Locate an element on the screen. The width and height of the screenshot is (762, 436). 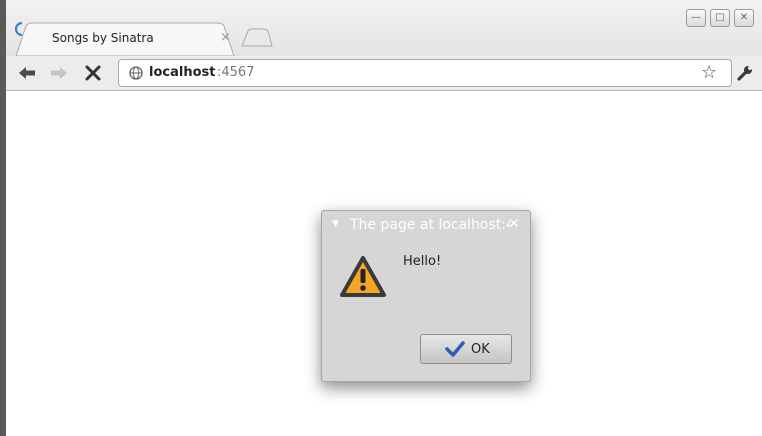
ok-button: OK is located at coordinates (466, 349).